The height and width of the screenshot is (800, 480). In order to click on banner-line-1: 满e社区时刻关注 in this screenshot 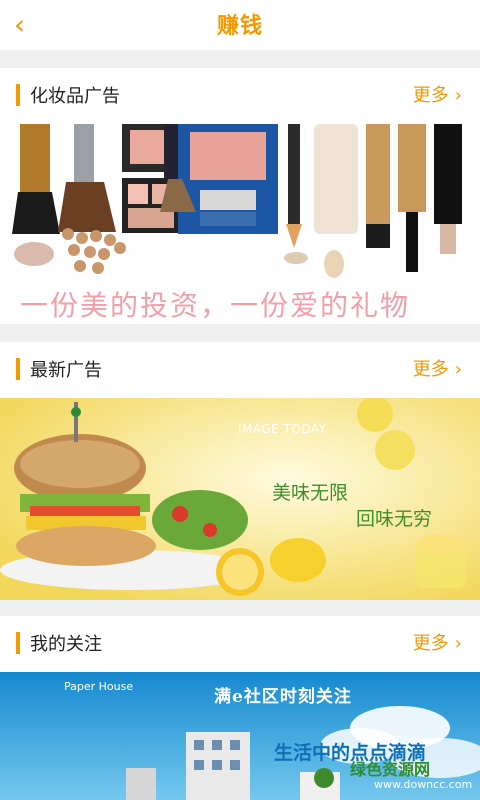, I will do `click(283, 697)`.